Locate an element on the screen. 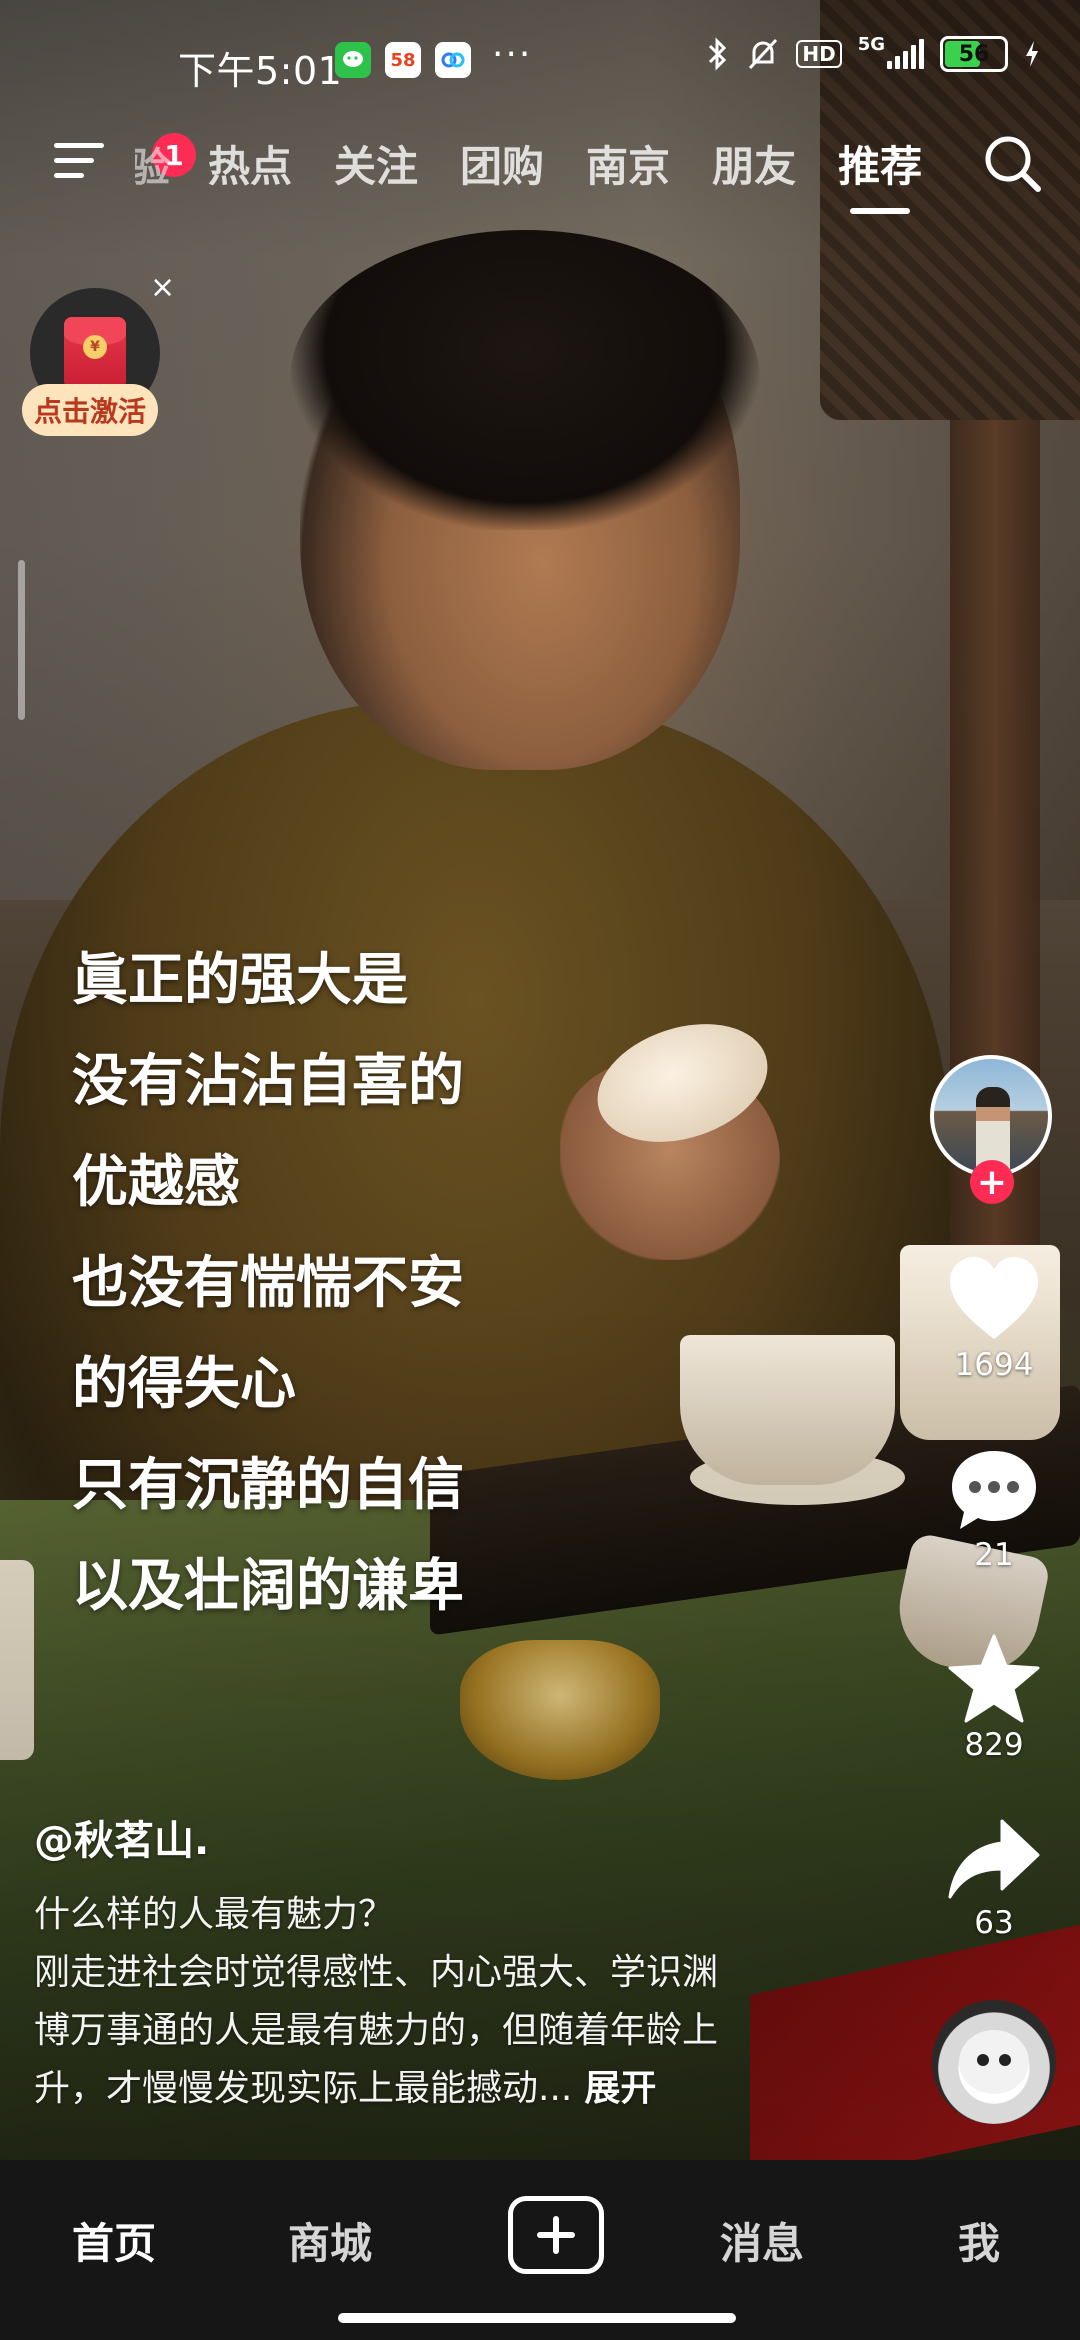 The width and height of the screenshot is (1080, 2340). charging-icon is located at coordinates (1032, 54).